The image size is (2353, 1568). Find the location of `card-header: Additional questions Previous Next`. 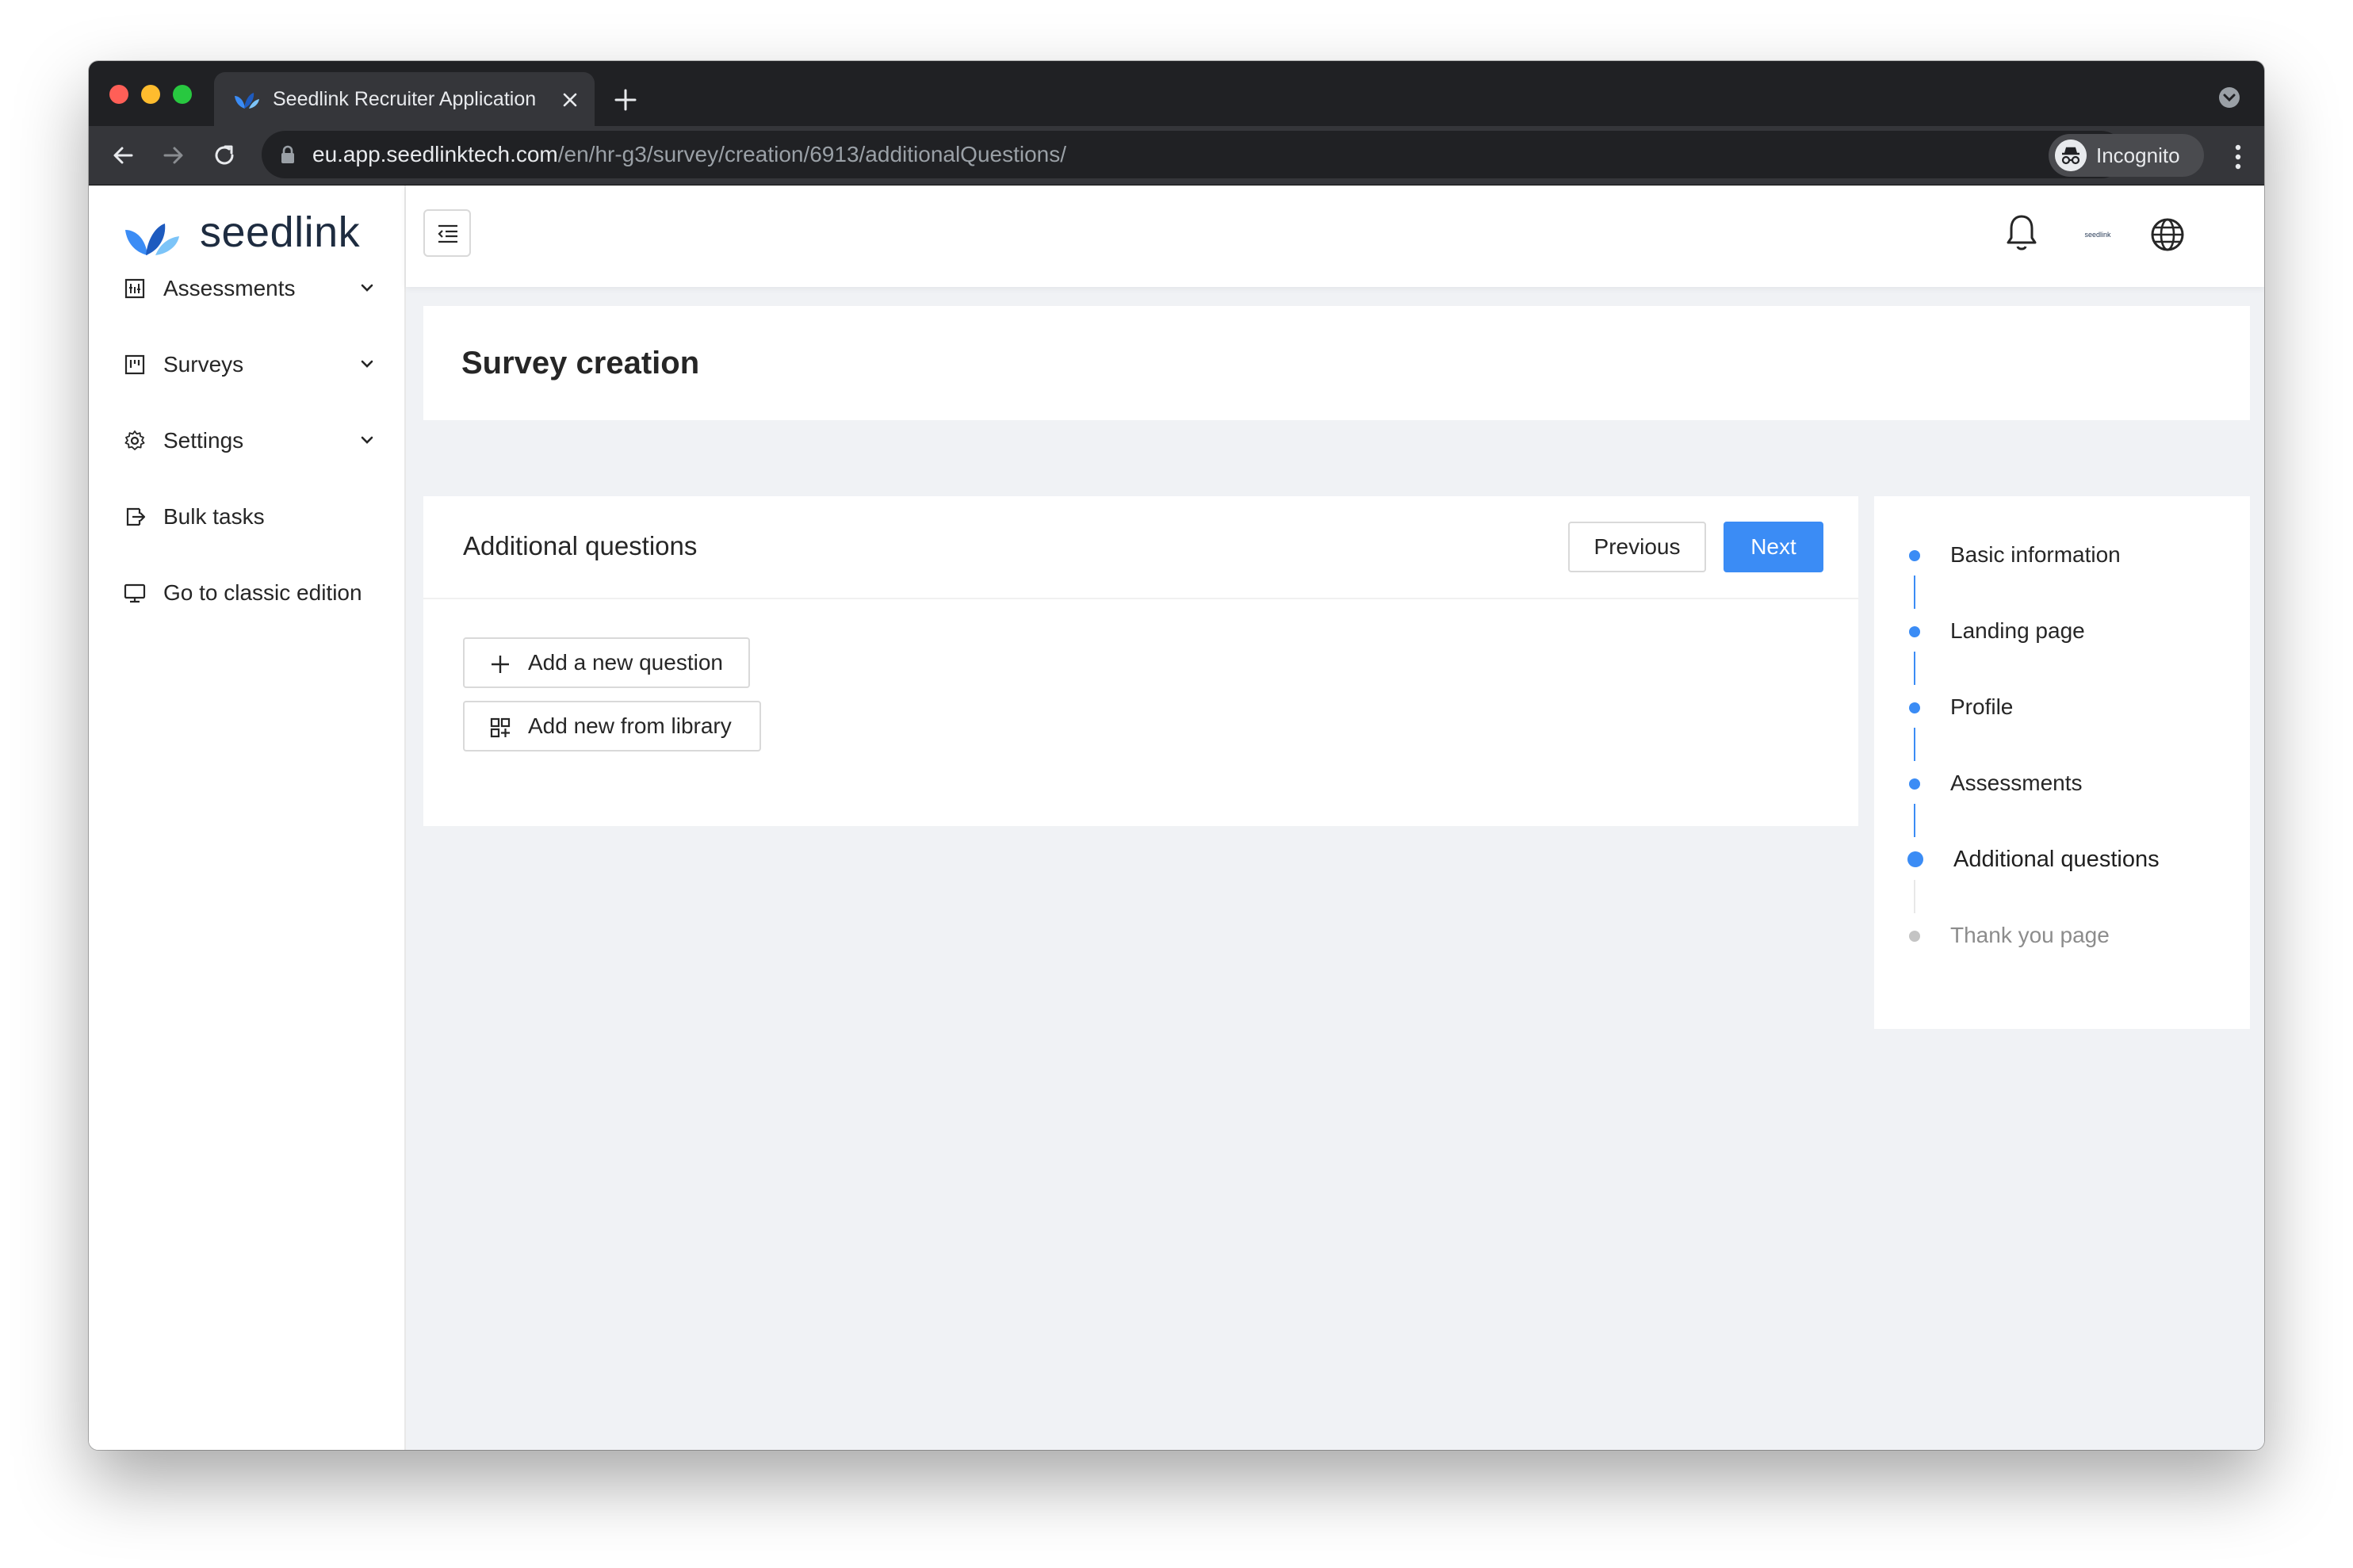

card-header: Additional questions Previous Next is located at coordinates (1140, 547).